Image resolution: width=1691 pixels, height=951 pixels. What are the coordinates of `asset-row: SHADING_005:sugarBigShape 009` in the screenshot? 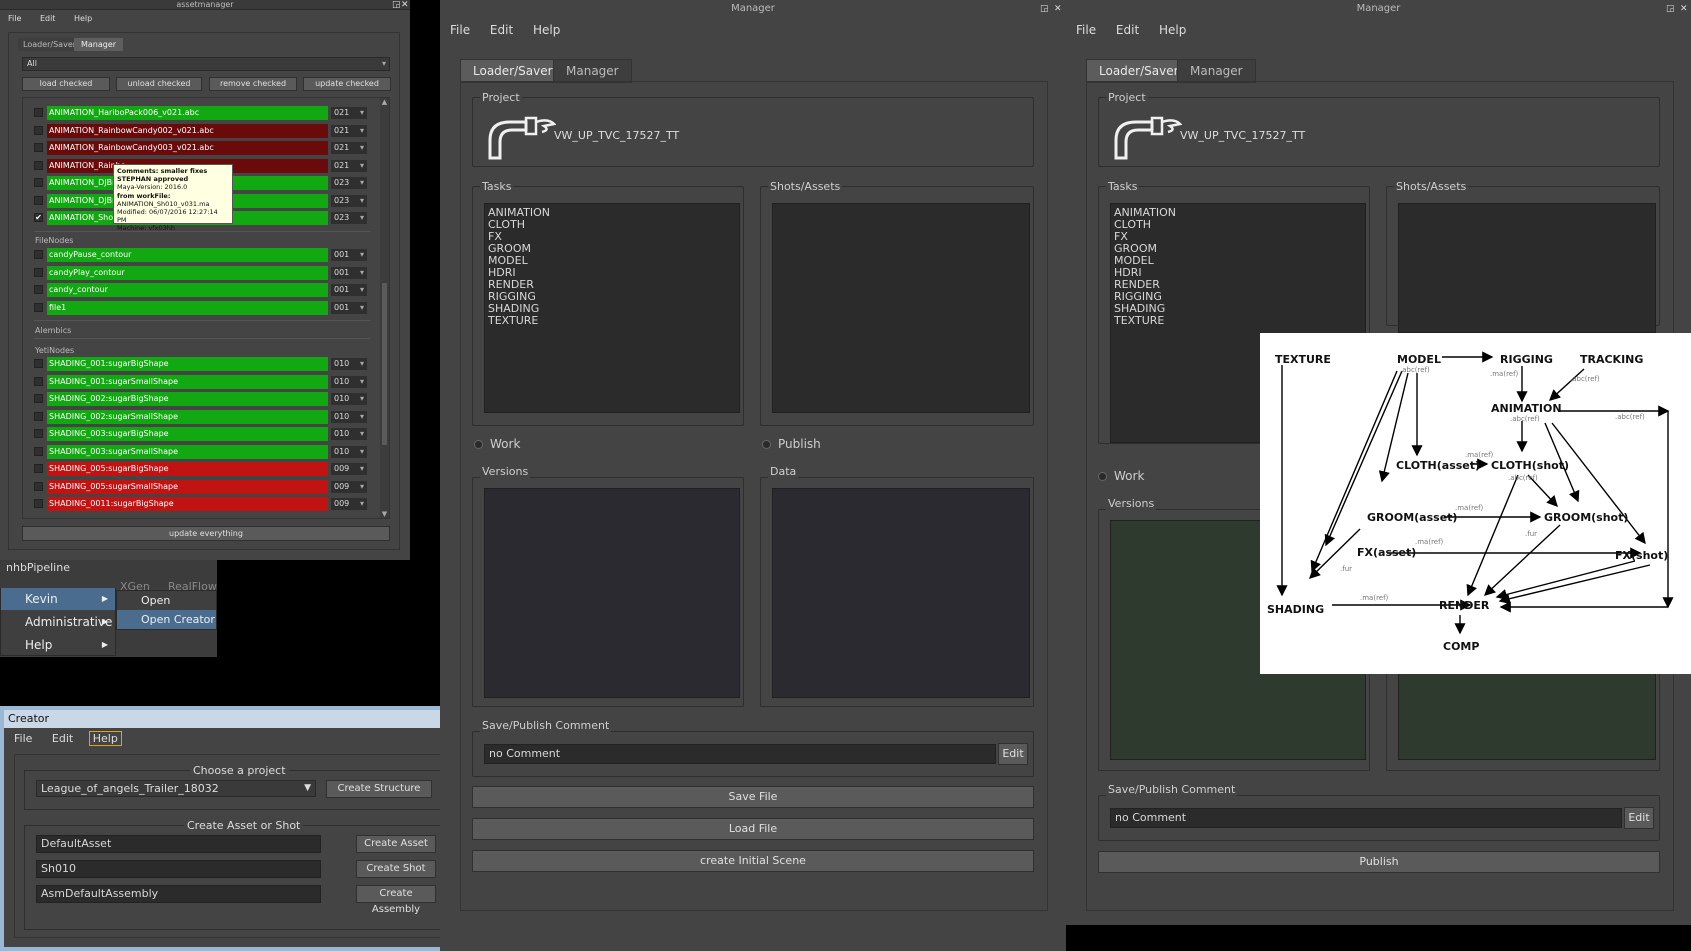 It's located at (202, 469).